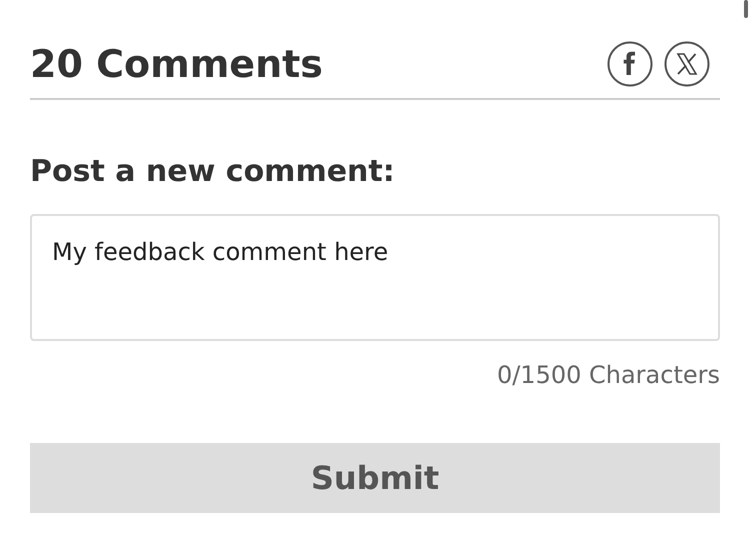 This screenshot has width=750, height=546. I want to click on character-counter: 0/1500 Characters, so click(608, 375).